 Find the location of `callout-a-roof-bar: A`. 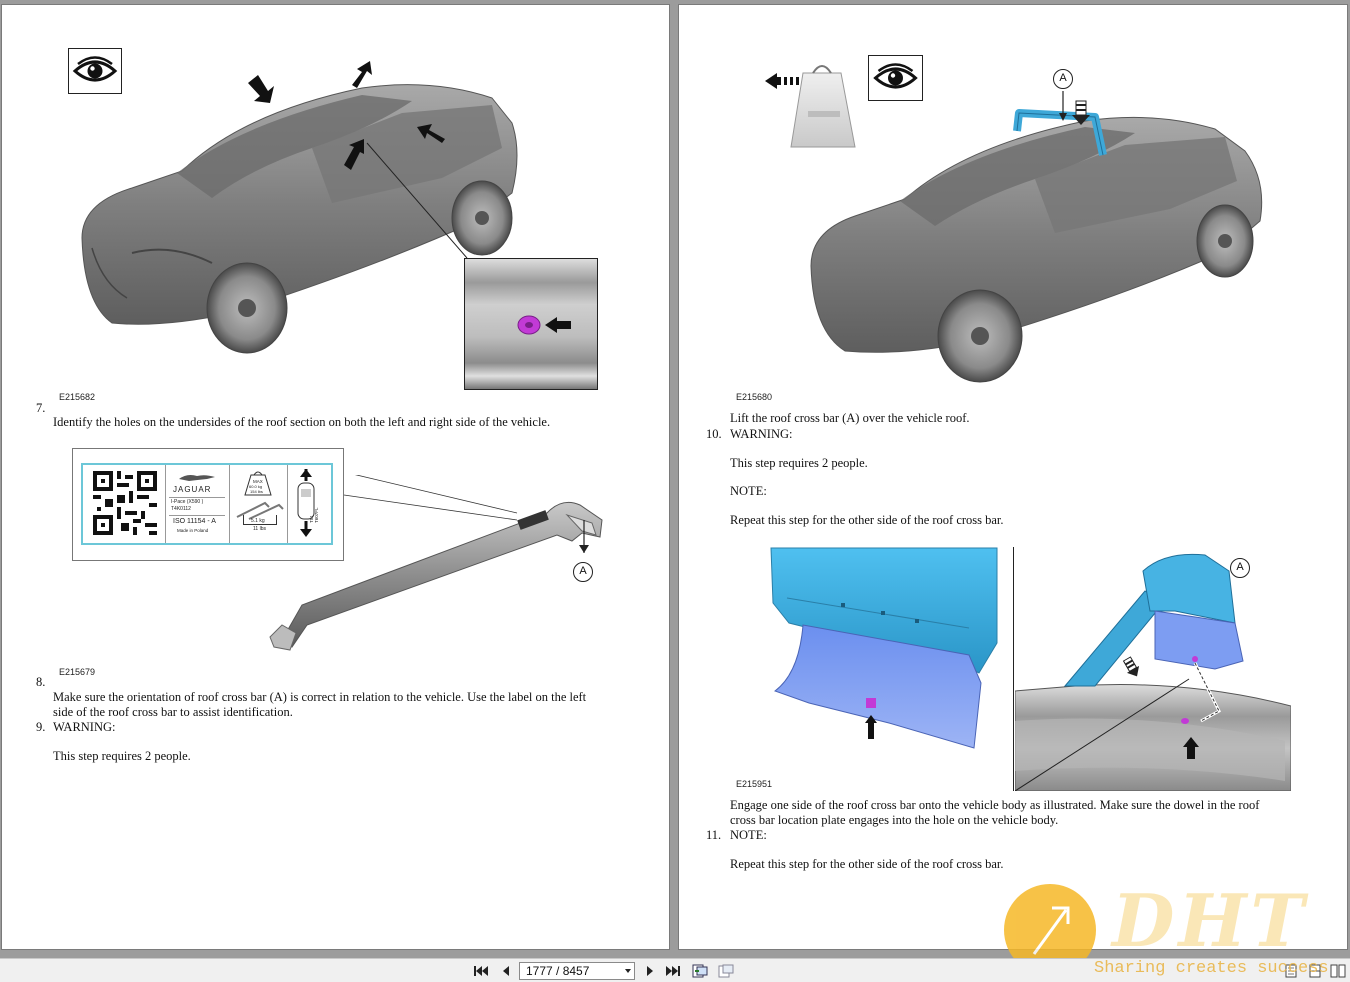

callout-a-roof-bar: A is located at coordinates (1063, 79).